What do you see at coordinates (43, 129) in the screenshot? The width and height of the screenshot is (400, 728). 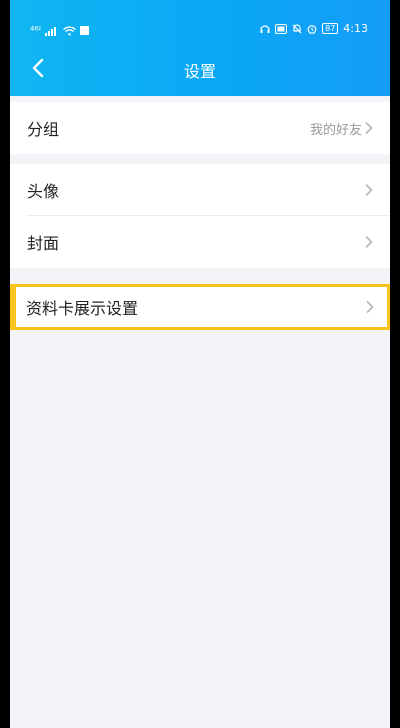 I see `settings-item-label: 分组` at bounding box center [43, 129].